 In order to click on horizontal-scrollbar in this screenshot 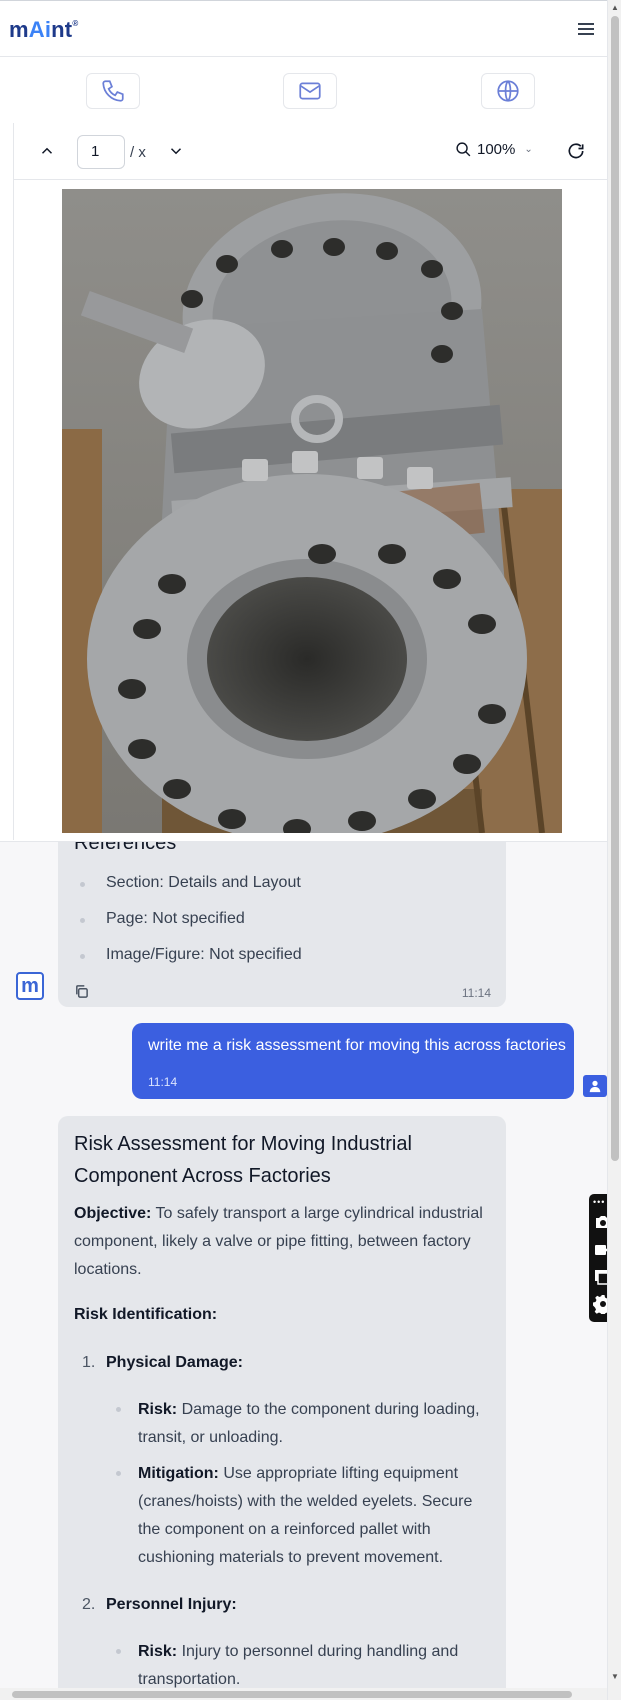, I will do `click(303, 1694)`.